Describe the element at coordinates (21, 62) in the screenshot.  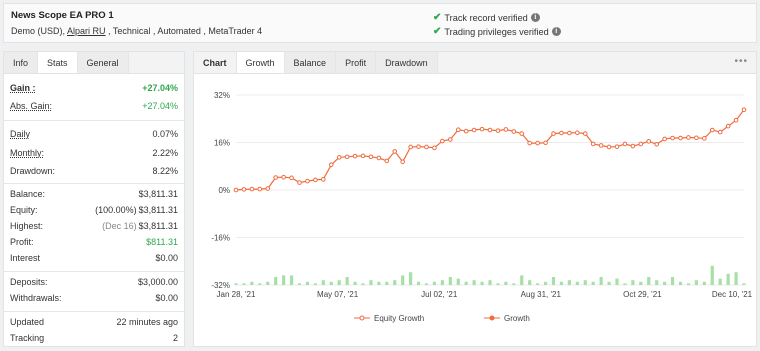
I see `tab-info: Info` at that location.